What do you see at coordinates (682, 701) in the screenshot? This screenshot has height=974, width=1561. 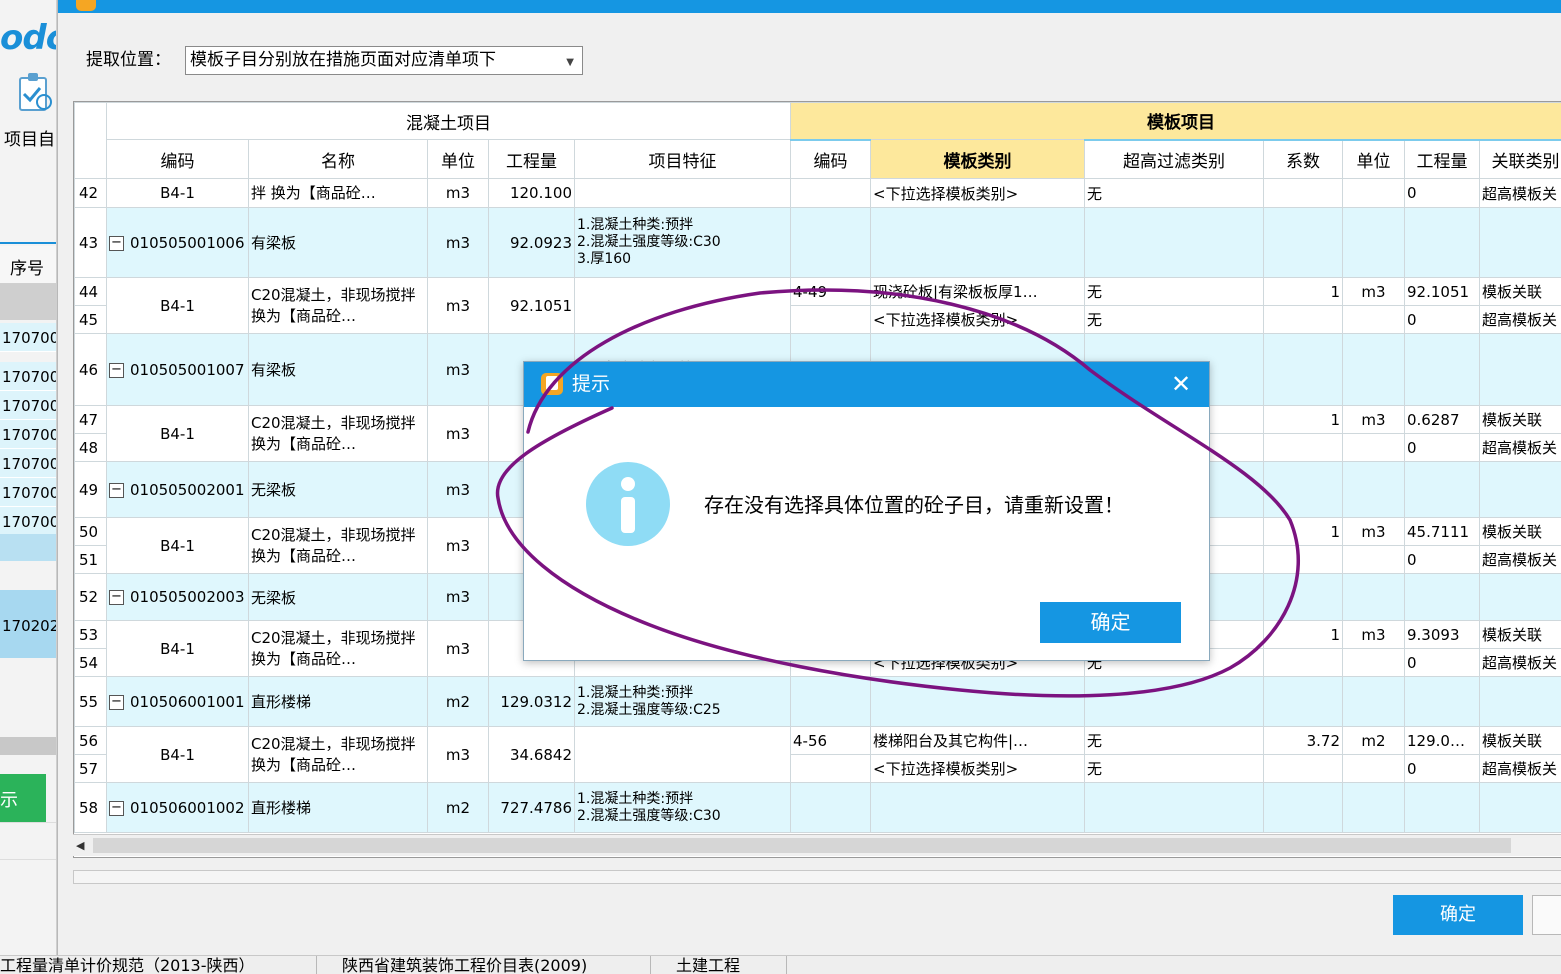 I see `feature-cell: 1.混凝土种类:预拌 2.混凝土强度等级:C25` at bounding box center [682, 701].